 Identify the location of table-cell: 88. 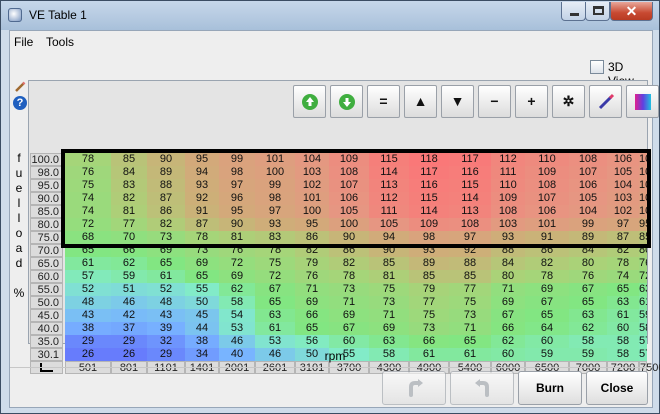
(166, 185).